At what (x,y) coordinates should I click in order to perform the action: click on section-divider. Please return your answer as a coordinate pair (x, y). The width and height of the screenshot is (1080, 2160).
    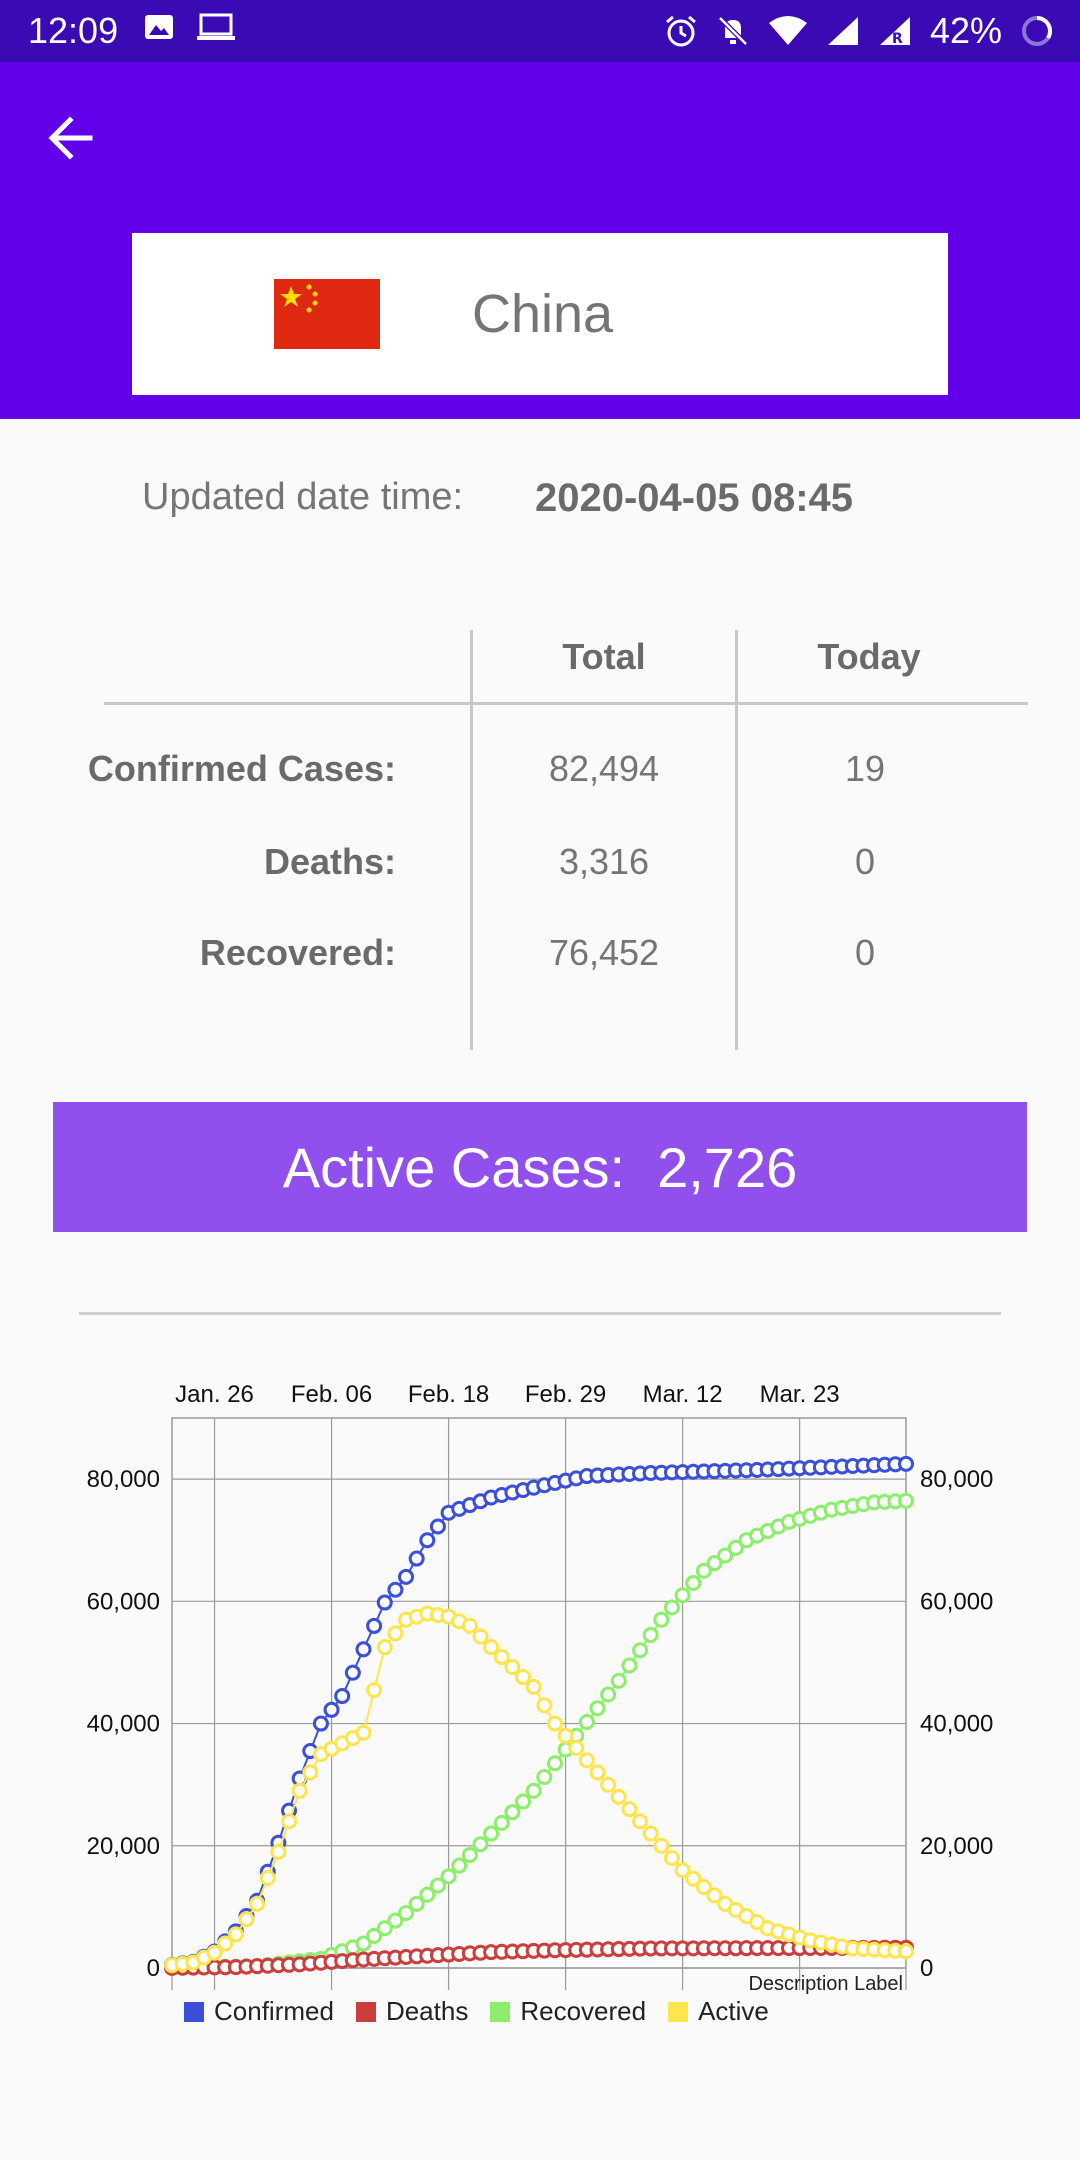
    Looking at the image, I should click on (540, 1313).